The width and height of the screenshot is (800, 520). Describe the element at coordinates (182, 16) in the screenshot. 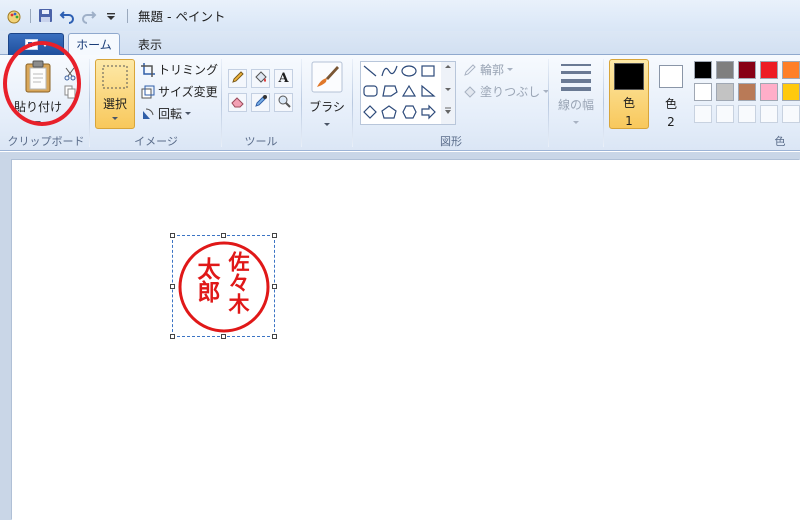

I see `window-title: 無題 - ペイント` at that location.